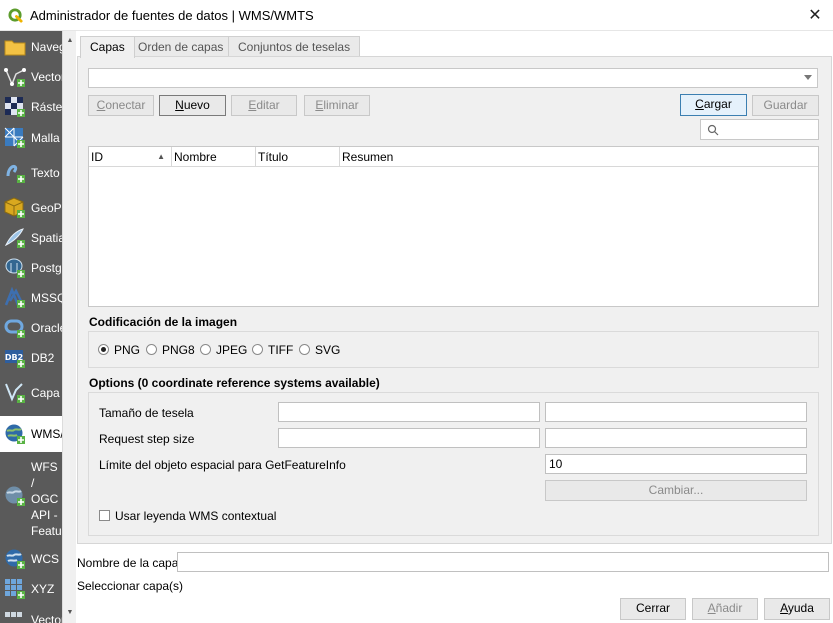  I want to click on save-button: Guardar, so click(785, 105).